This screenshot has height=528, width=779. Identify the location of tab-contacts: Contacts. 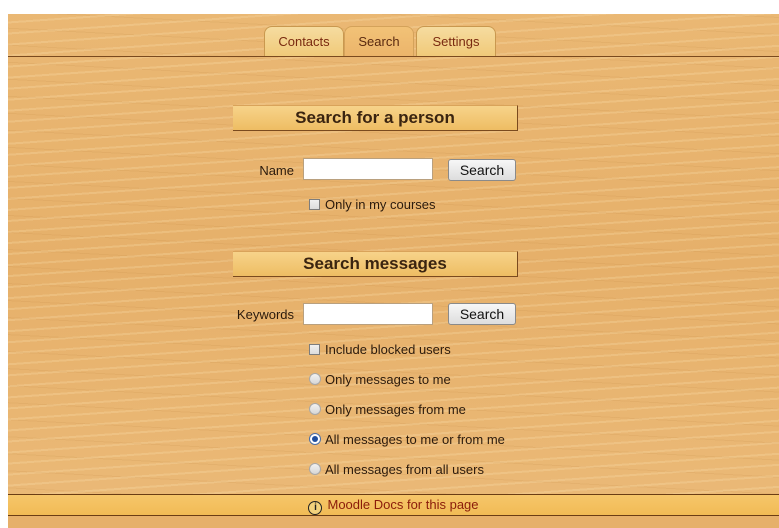
(304, 41).